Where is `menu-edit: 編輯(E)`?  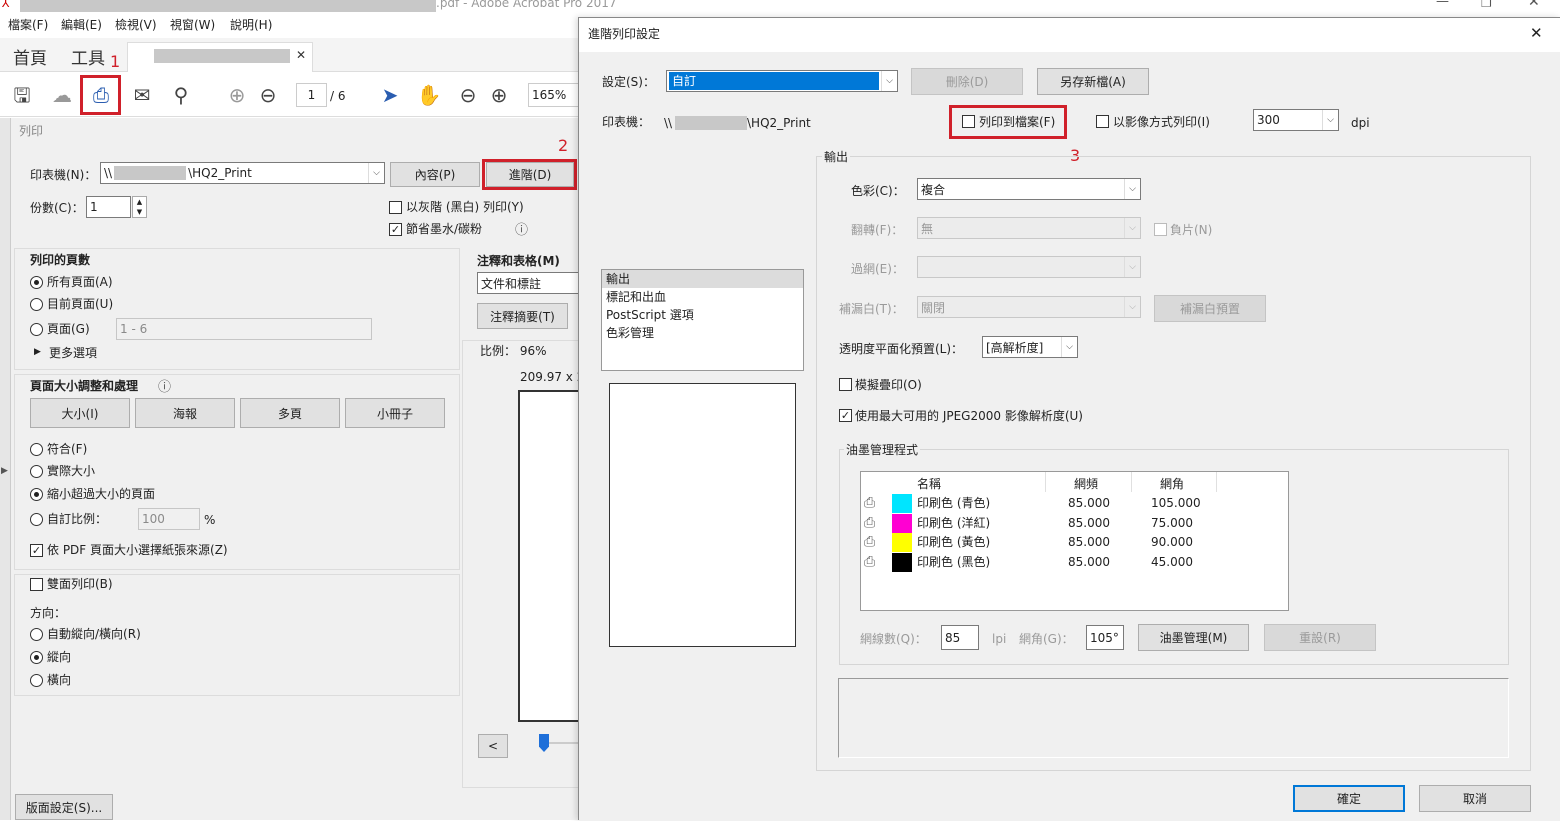 menu-edit: 編輯(E) is located at coordinates (81, 25).